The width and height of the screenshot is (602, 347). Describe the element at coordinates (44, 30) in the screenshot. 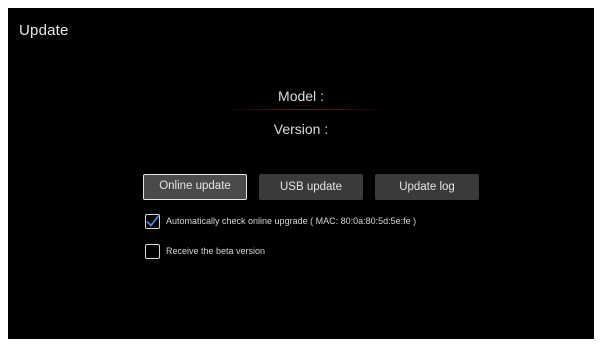

I see `page-title: Update` at that location.